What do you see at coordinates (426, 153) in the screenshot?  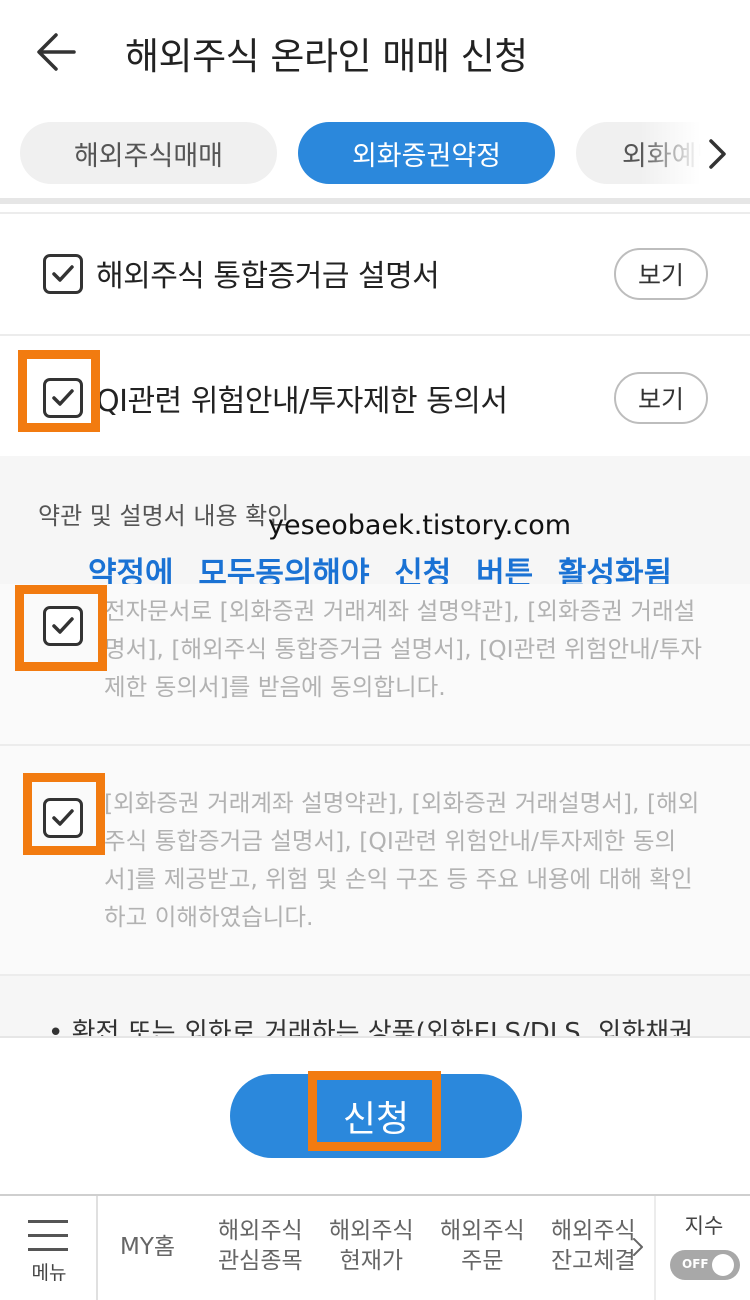 I see `tab-foreign-securities-agreement: 외화증권약정` at bounding box center [426, 153].